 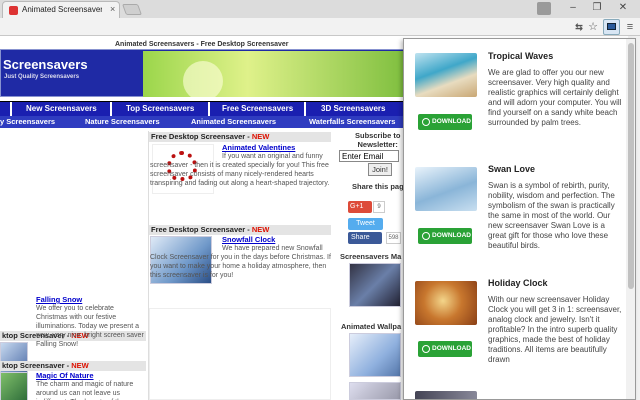 What do you see at coordinates (446, 75) in the screenshot?
I see `tropical-waves-thumbnail` at bounding box center [446, 75].